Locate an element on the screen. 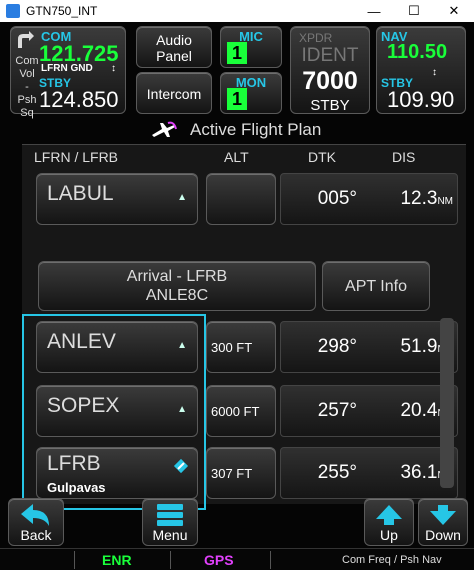  waypoint-button-labul: LABUL ▲ is located at coordinates (117, 199).